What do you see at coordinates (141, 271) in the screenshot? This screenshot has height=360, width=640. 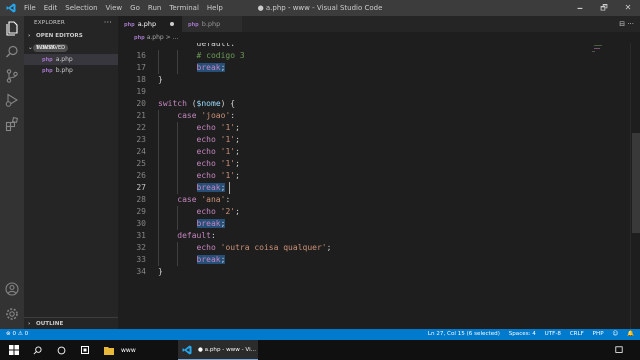 I see `line-number: 34` at bounding box center [141, 271].